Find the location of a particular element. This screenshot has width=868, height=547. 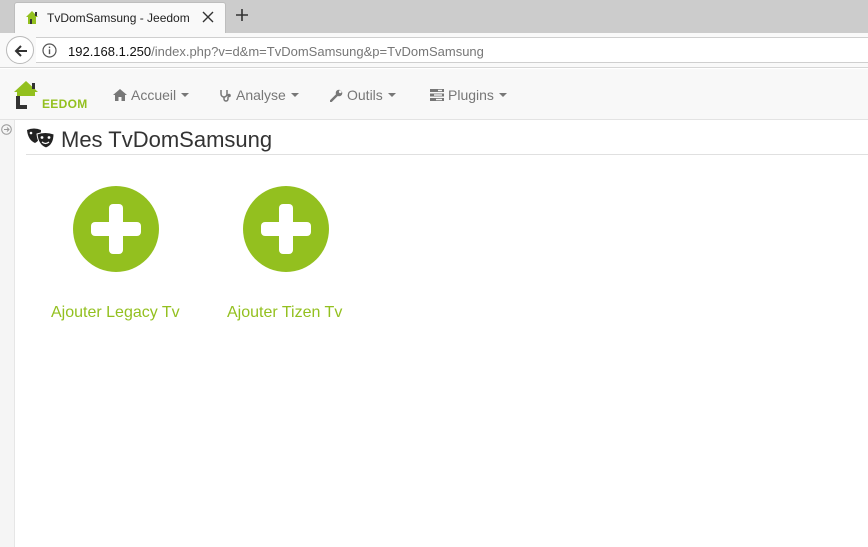

logo-text: EEDOM is located at coordinates (65, 104).